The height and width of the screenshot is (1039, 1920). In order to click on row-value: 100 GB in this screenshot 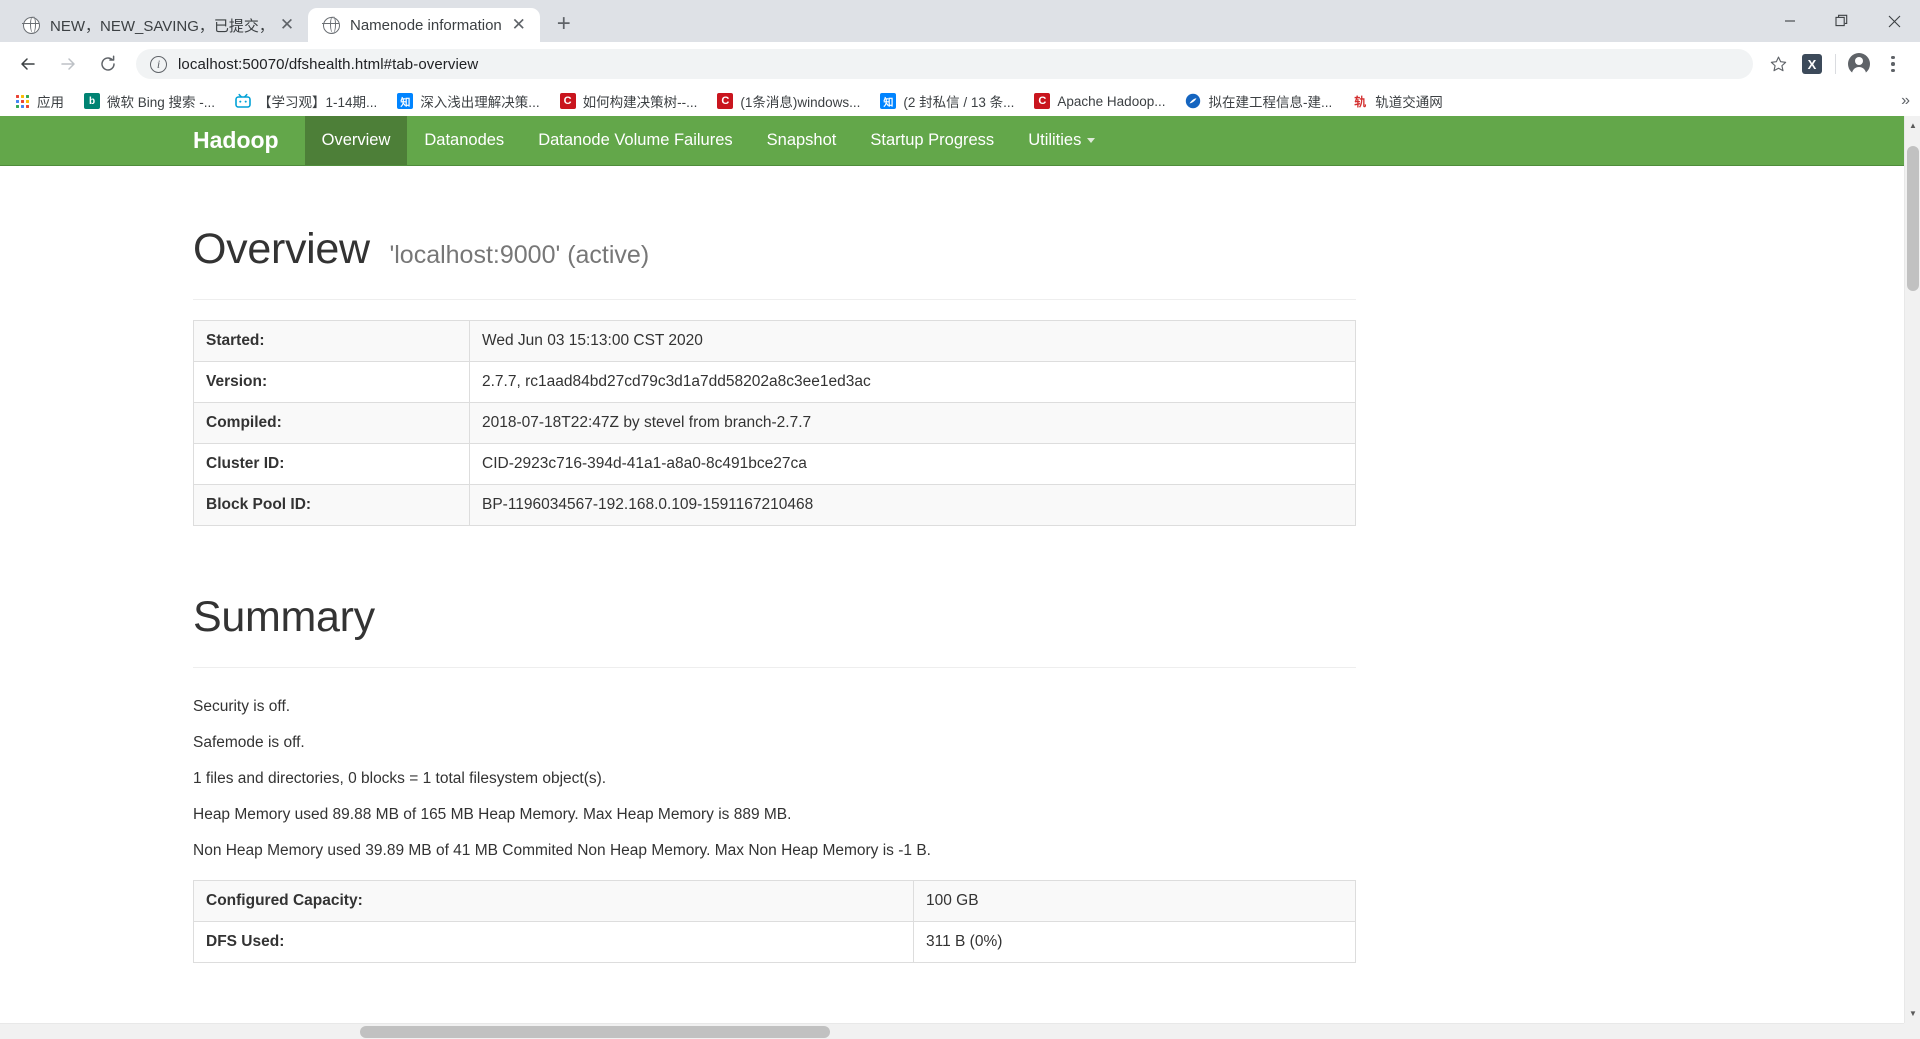, I will do `click(952, 900)`.